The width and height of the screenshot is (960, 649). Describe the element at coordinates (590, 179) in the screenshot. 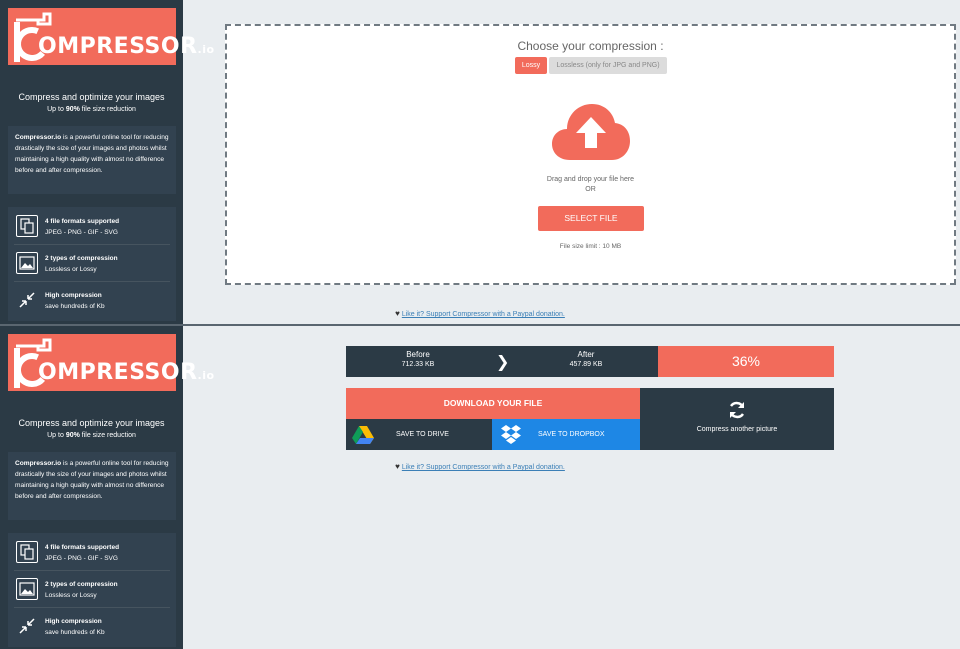

I see `drag-drop-text: Drag and drop your file here` at that location.